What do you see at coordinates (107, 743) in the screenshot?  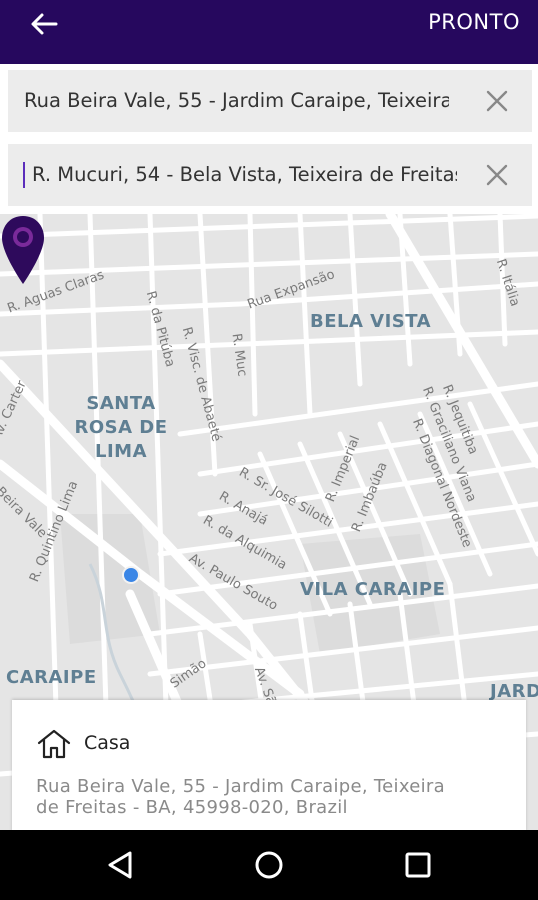 I see `saved-place-title: Casa` at bounding box center [107, 743].